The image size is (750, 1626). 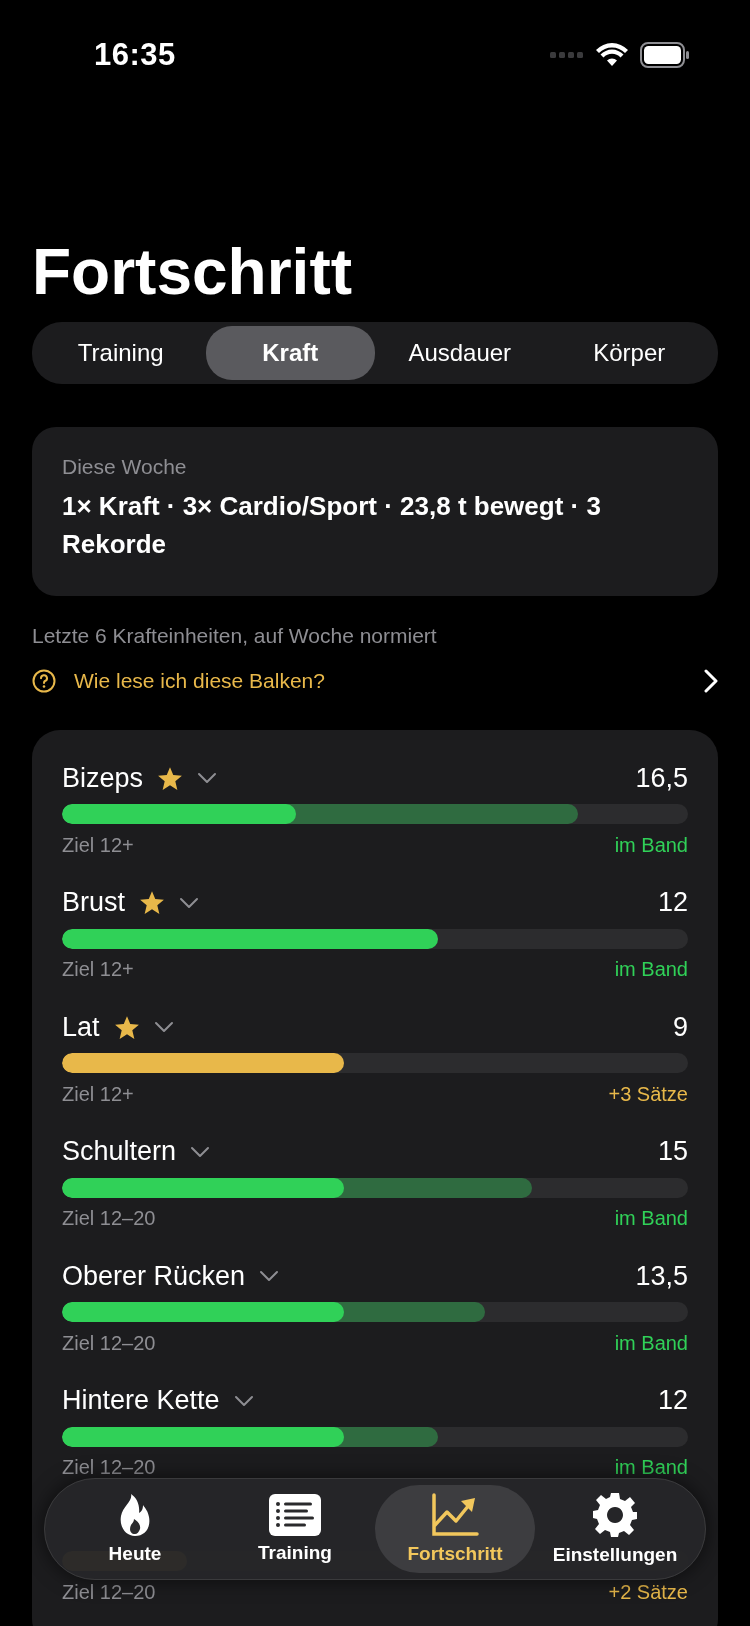 What do you see at coordinates (103, 778) in the screenshot?
I see `muscle-name: Bizeps` at bounding box center [103, 778].